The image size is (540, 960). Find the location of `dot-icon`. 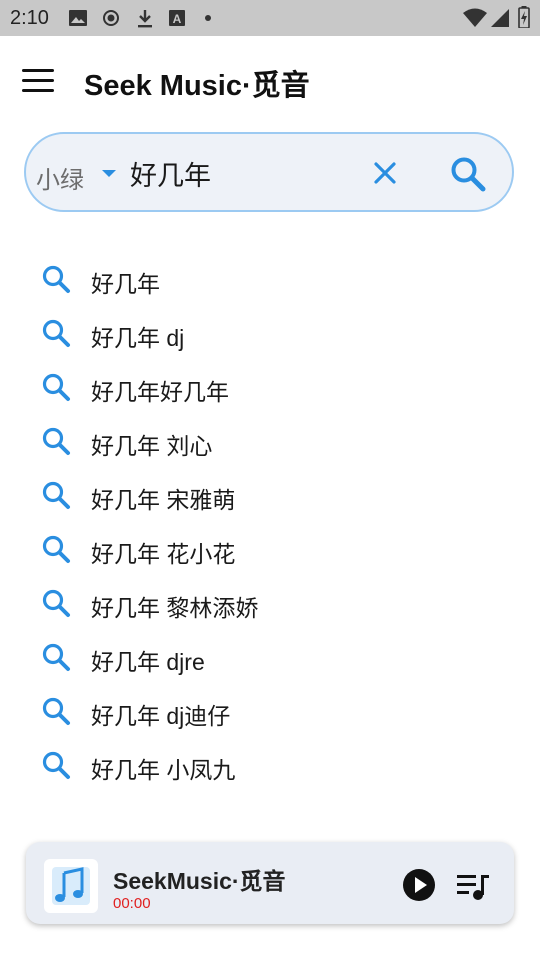

dot-icon is located at coordinates (208, 18).